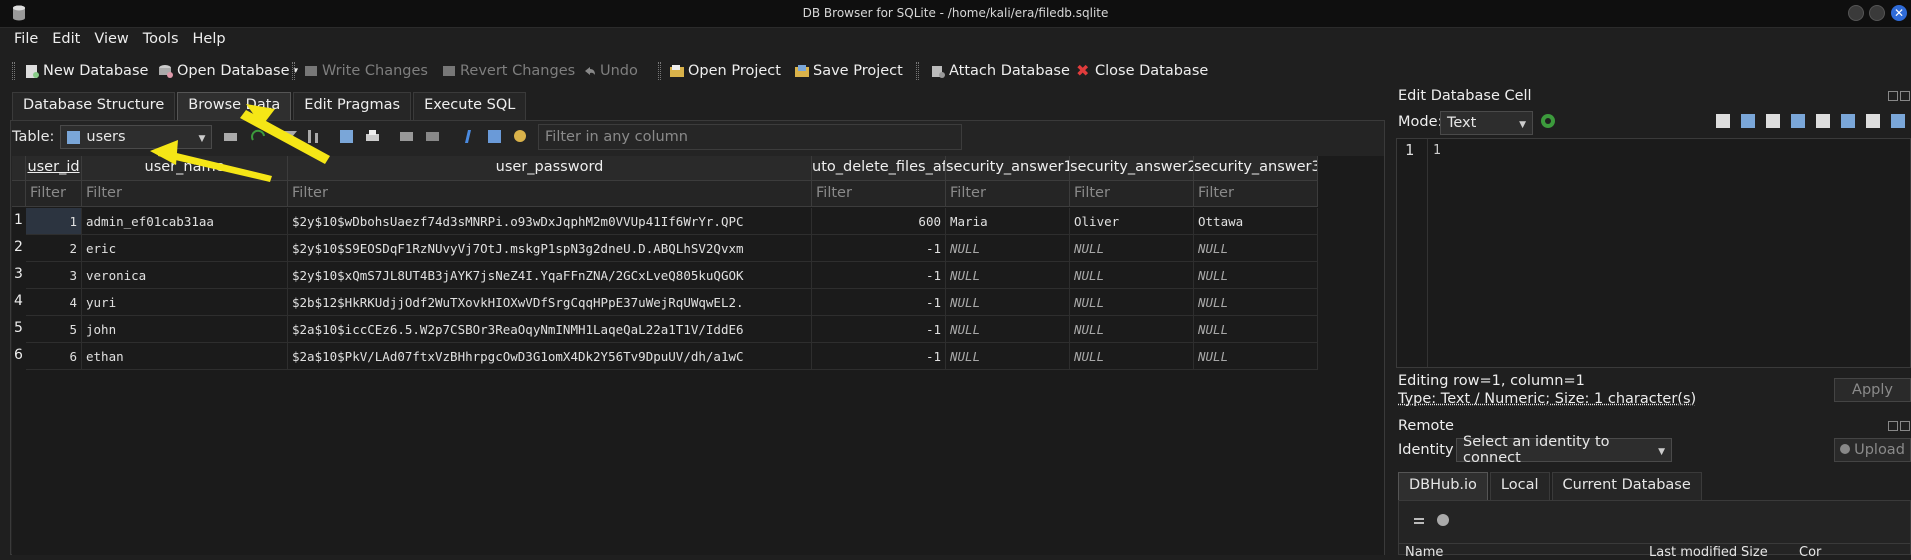 This screenshot has width=1911, height=560. What do you see at coordinates (1626, 486) in the screenshot?
I see `tab-current-database: Current Database` at bounding box center [1626, 486].